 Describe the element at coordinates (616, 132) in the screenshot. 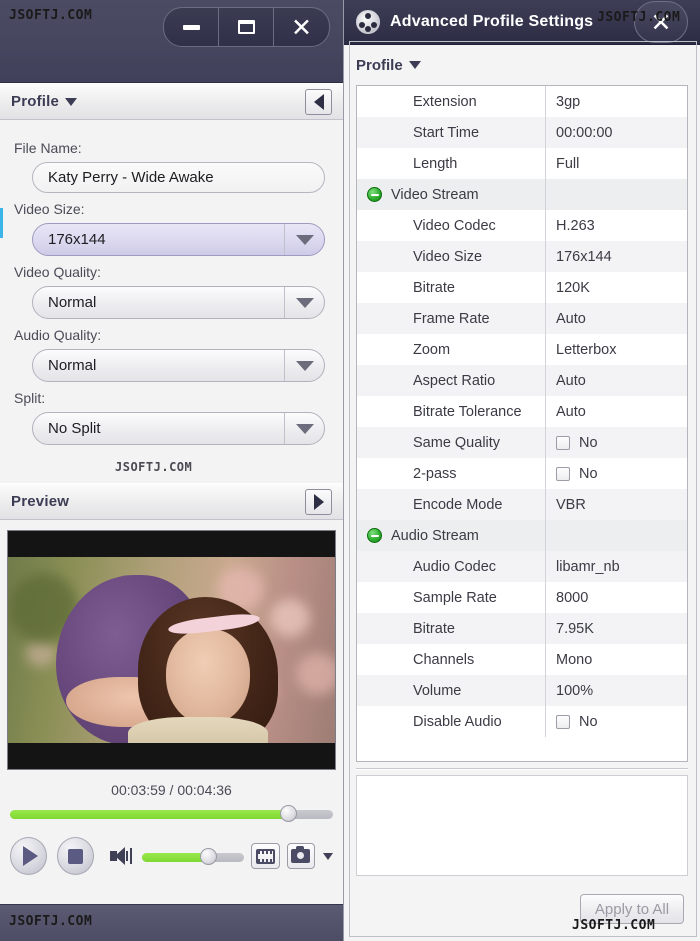

I see `property-value: 00:00:00` at that location.